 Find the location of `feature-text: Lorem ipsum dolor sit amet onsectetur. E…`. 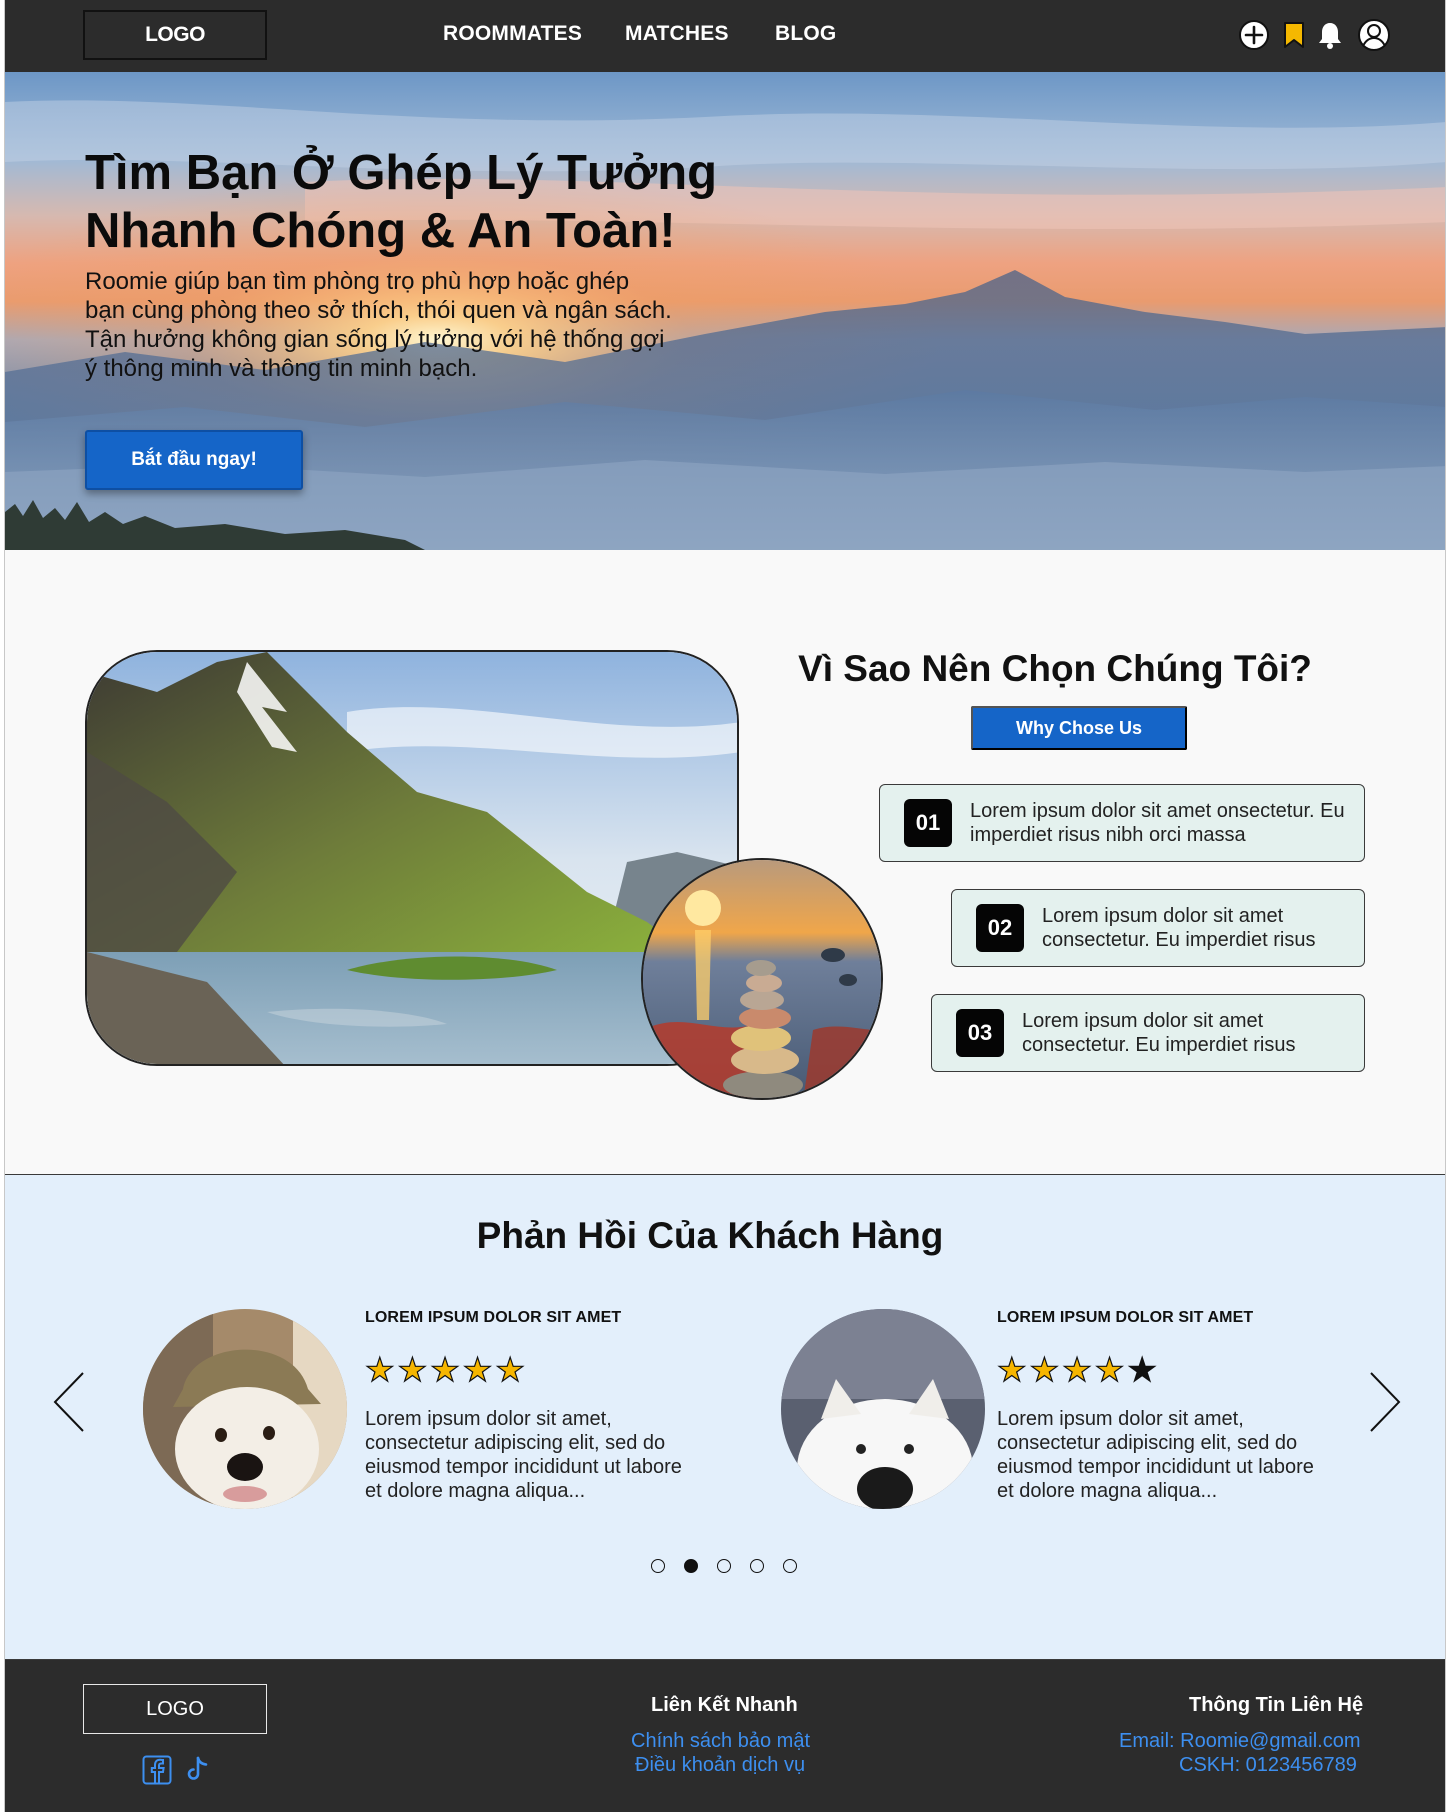

feature-text: Lorem ipsum dolor sit amet onsectetur. E… is located at coordinates (1157, 823).